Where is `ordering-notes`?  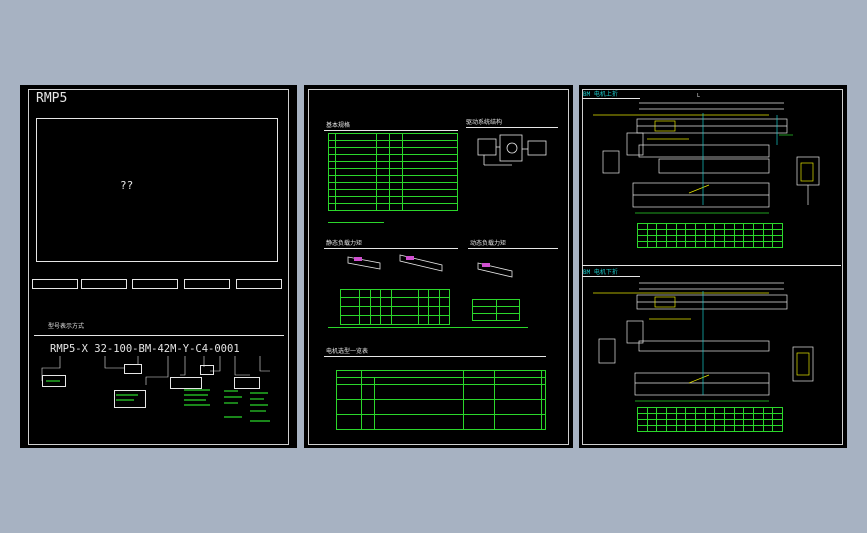 ordering-notes is located at coordinates (158, 401).